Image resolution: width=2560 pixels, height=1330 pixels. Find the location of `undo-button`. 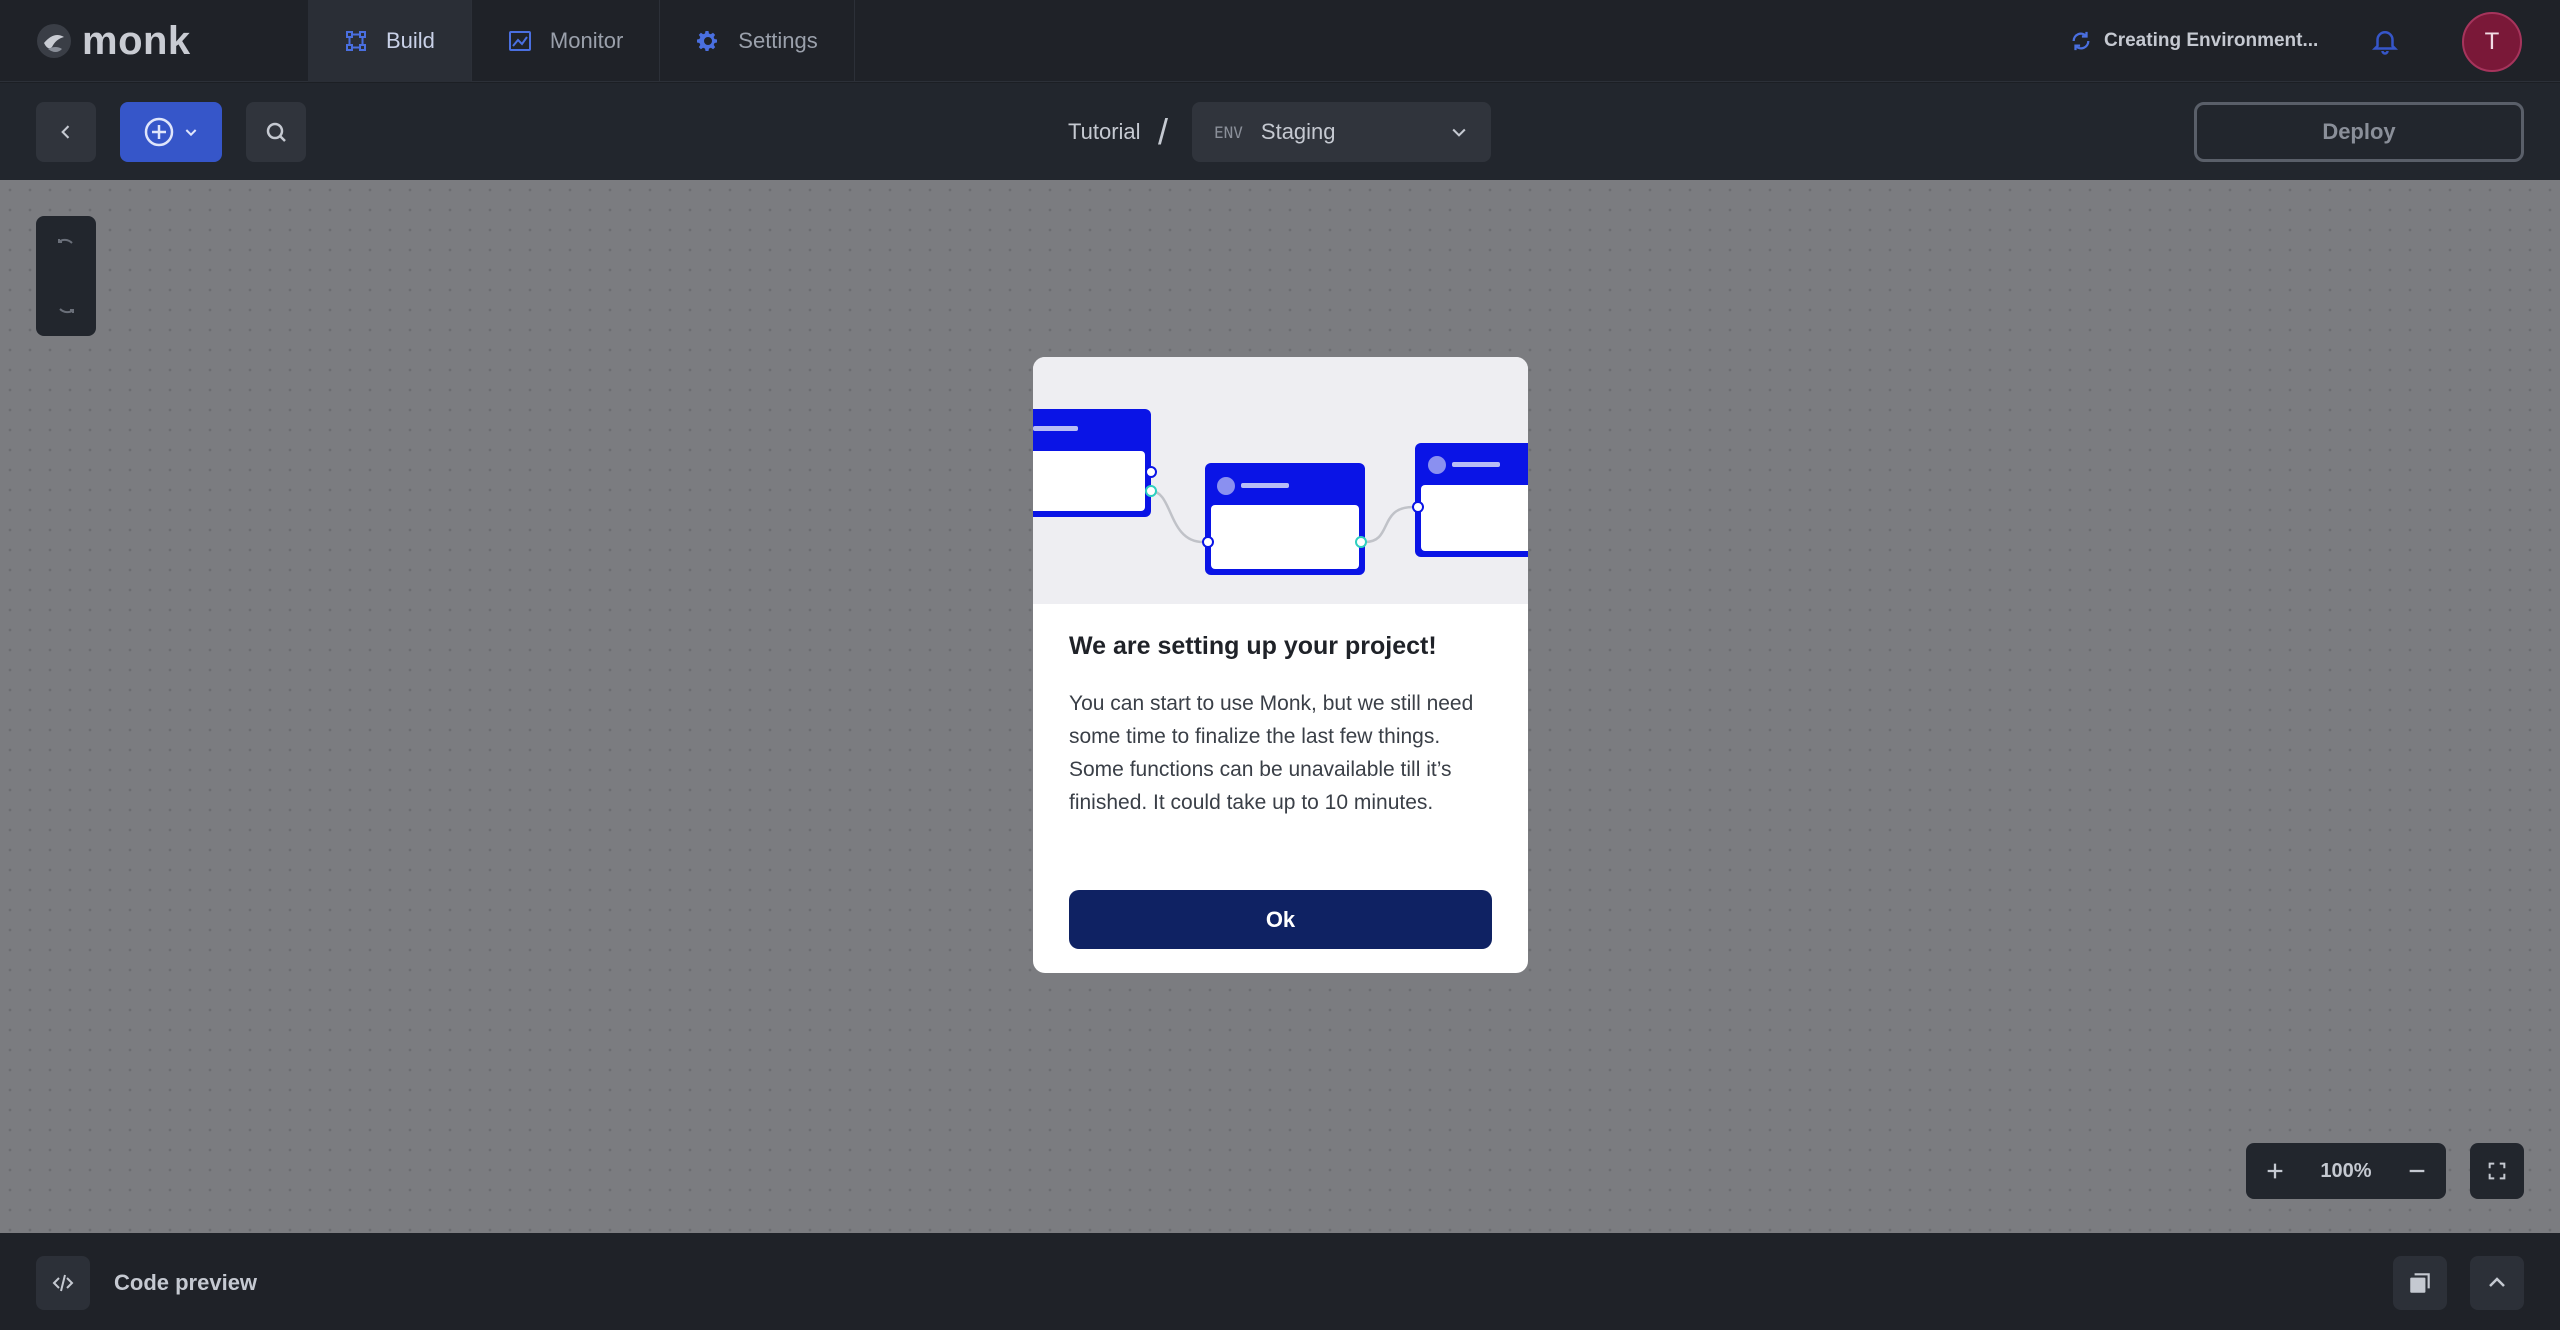

undo-button is located at coordinates (66, 246).